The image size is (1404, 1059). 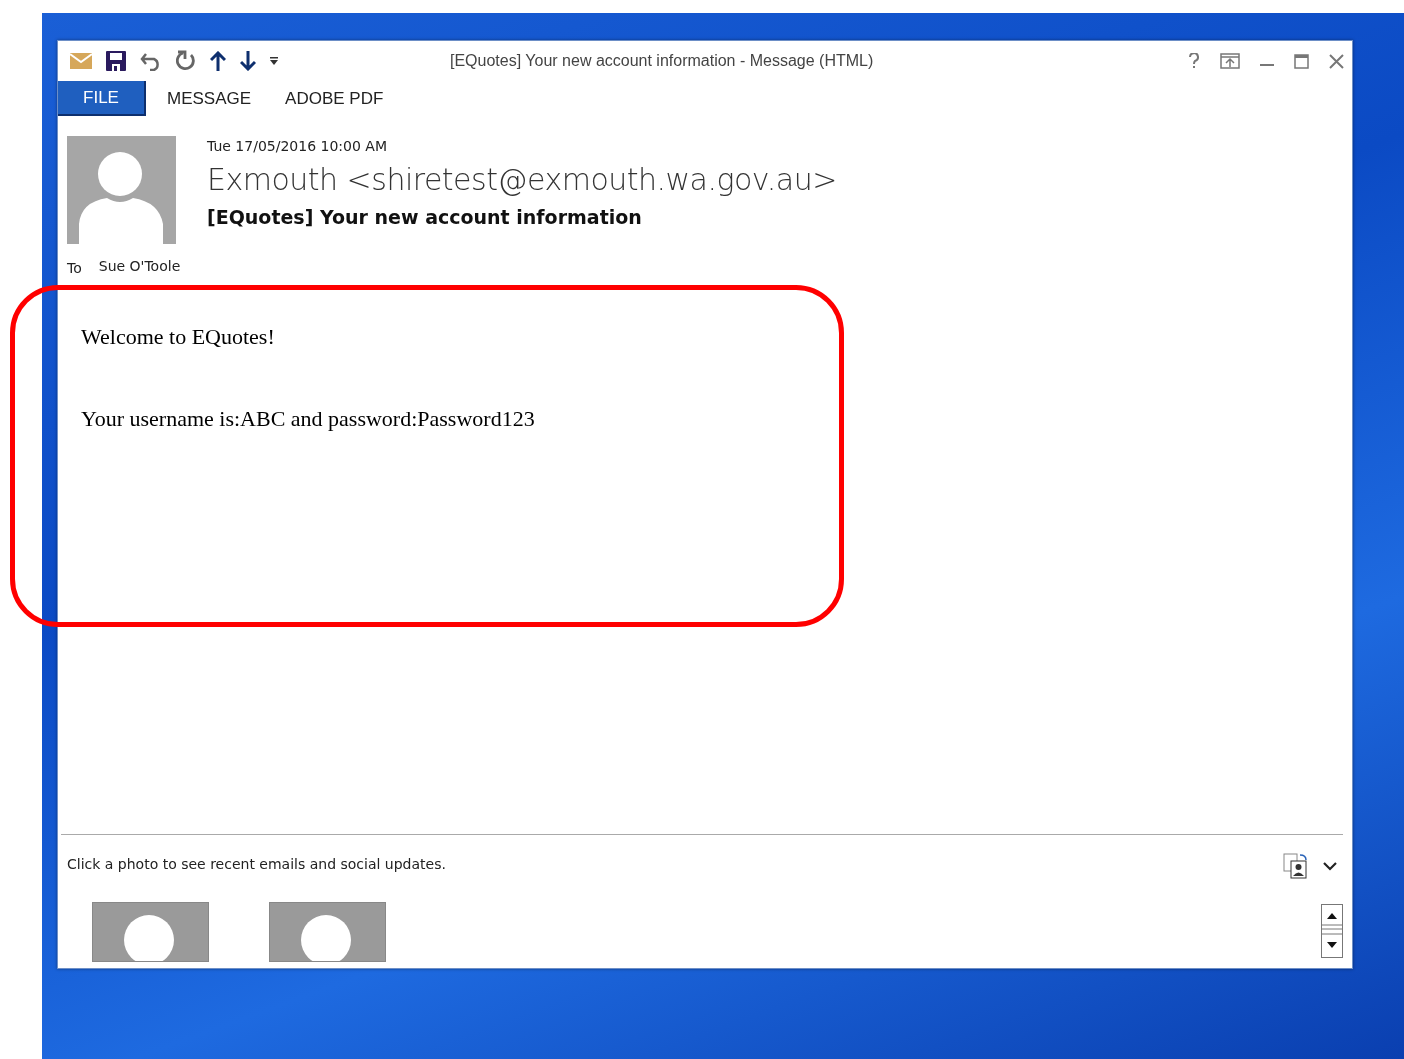 I want to click on ribbon-tab: MESSAGE, so click(x=209, y=98).